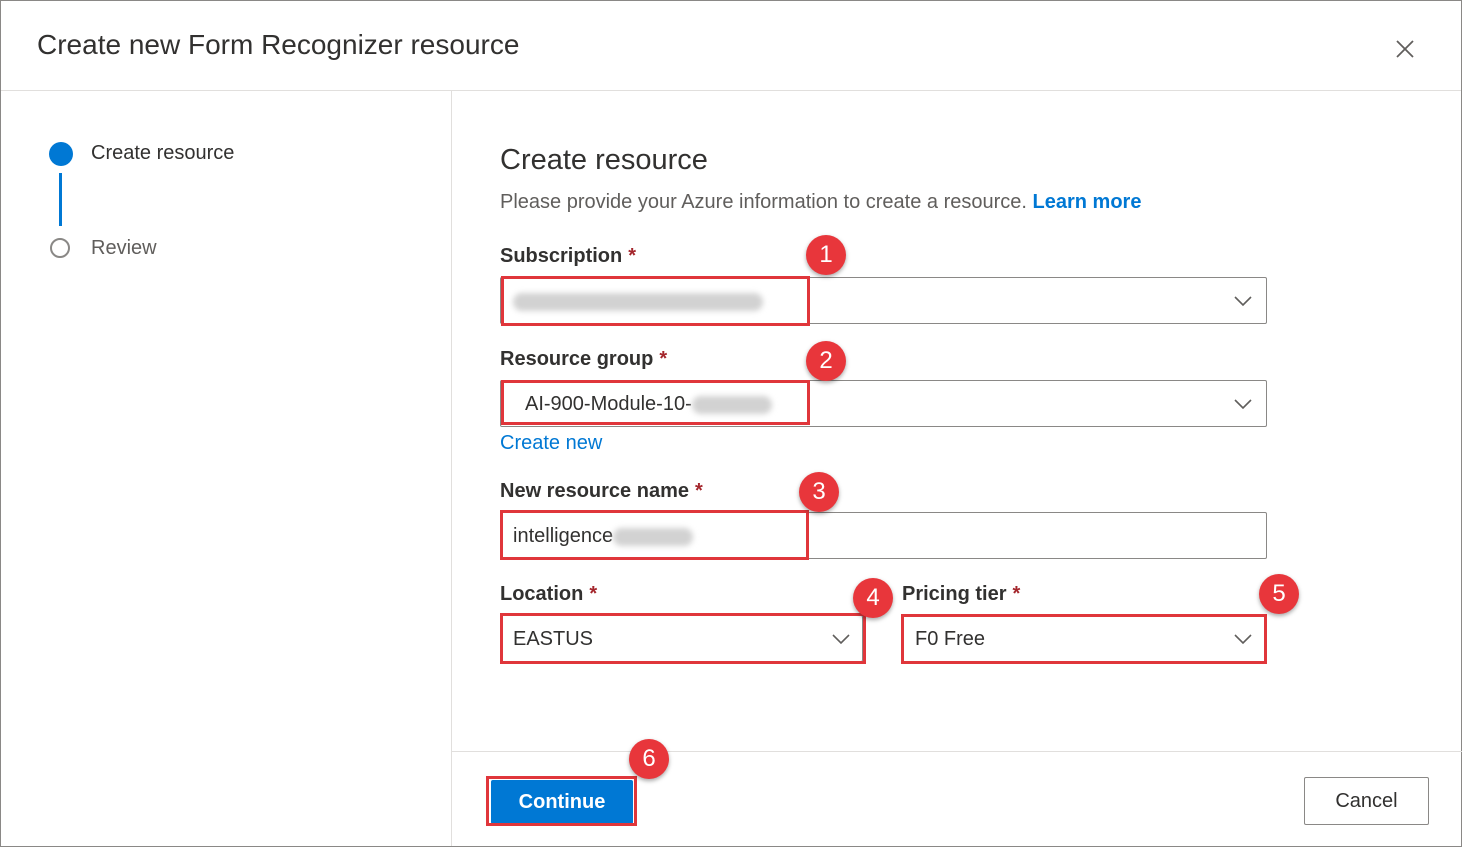  I want to click on location-label-text: Location, so click(542, 594).